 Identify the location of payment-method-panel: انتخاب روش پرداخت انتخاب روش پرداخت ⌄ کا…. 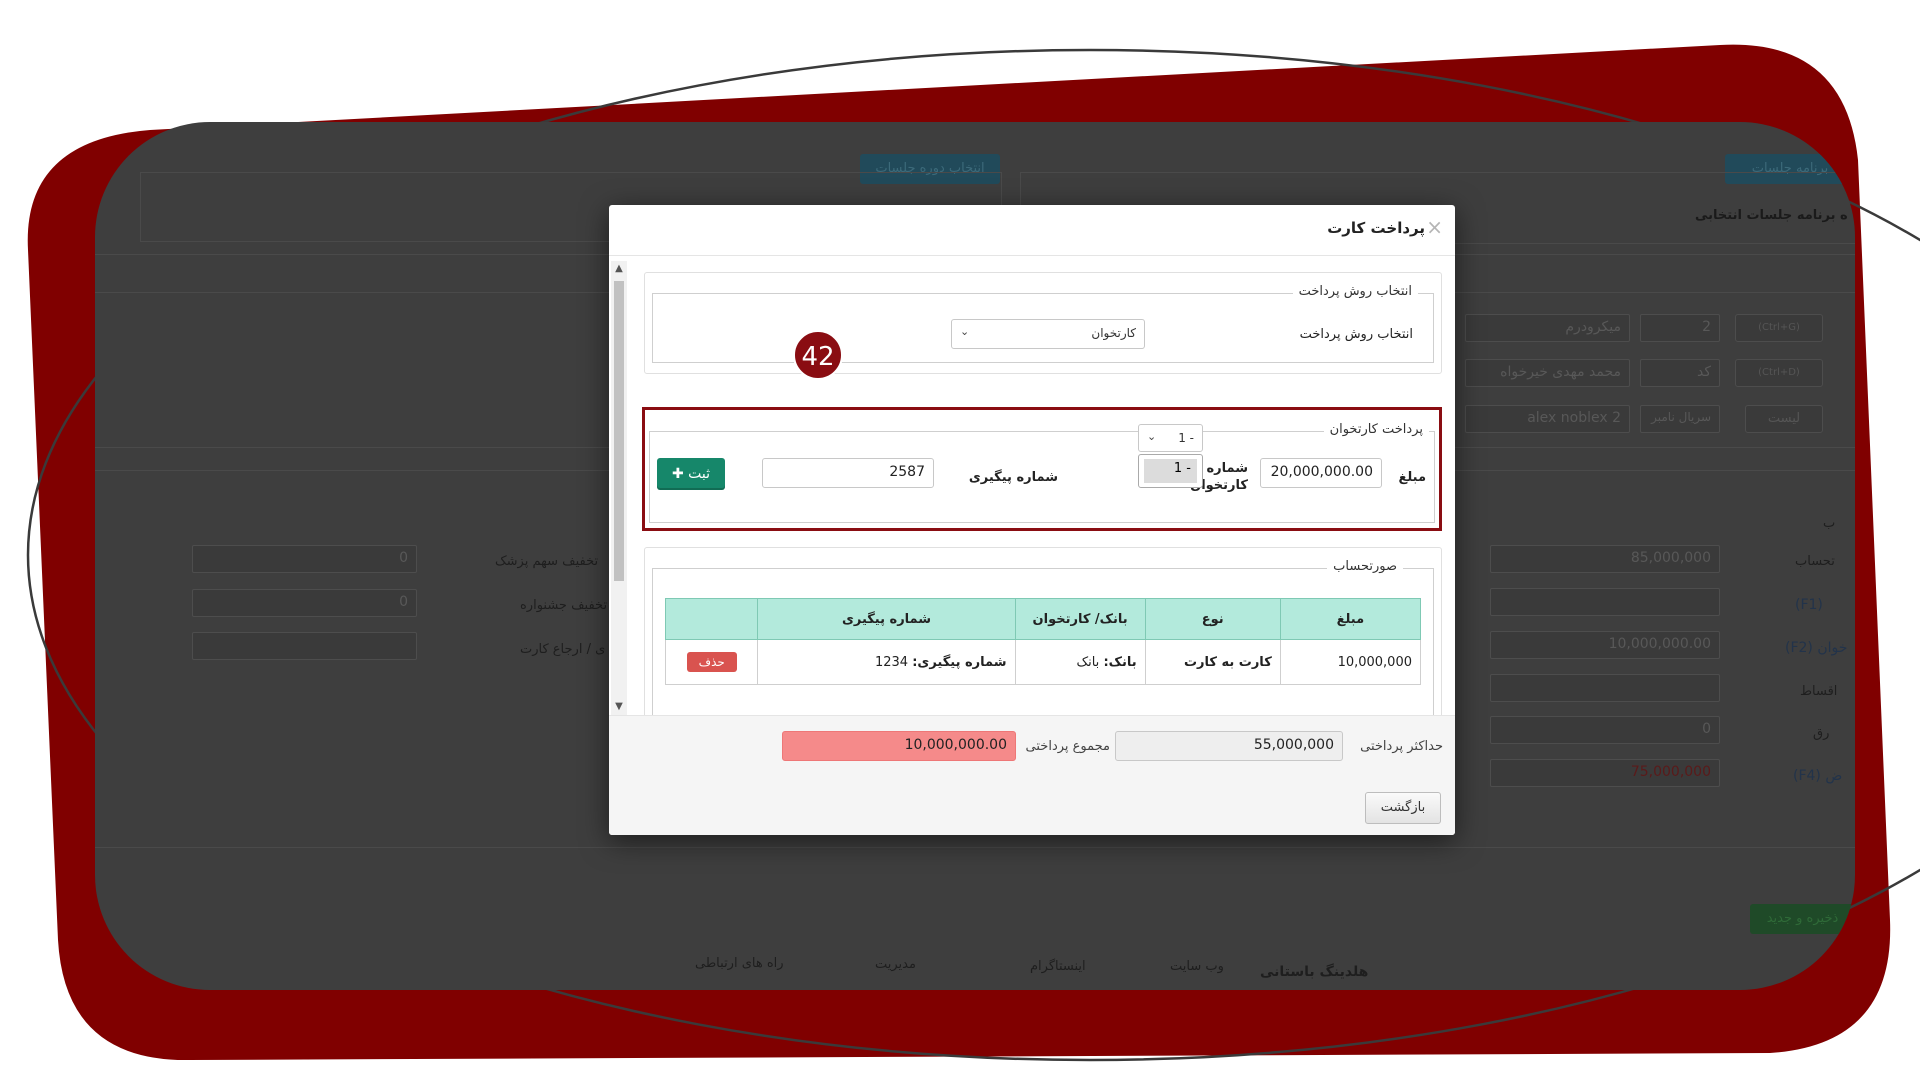
(1043, 323).